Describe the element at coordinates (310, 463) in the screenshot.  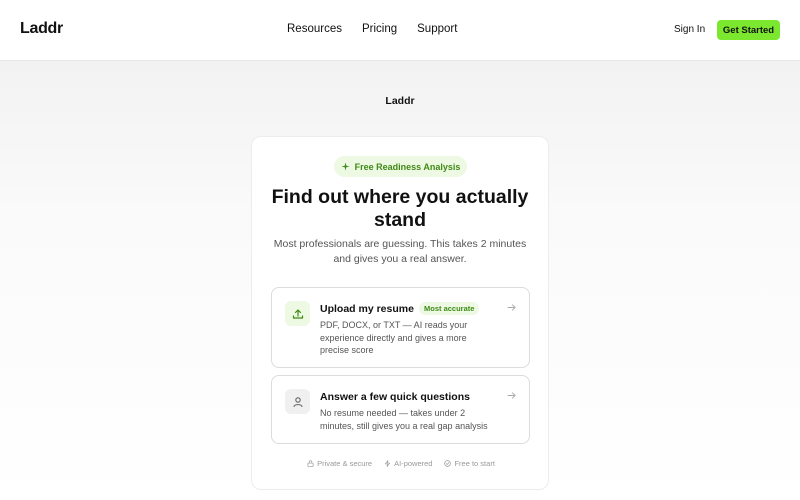
I see `lock-icon` at that location.